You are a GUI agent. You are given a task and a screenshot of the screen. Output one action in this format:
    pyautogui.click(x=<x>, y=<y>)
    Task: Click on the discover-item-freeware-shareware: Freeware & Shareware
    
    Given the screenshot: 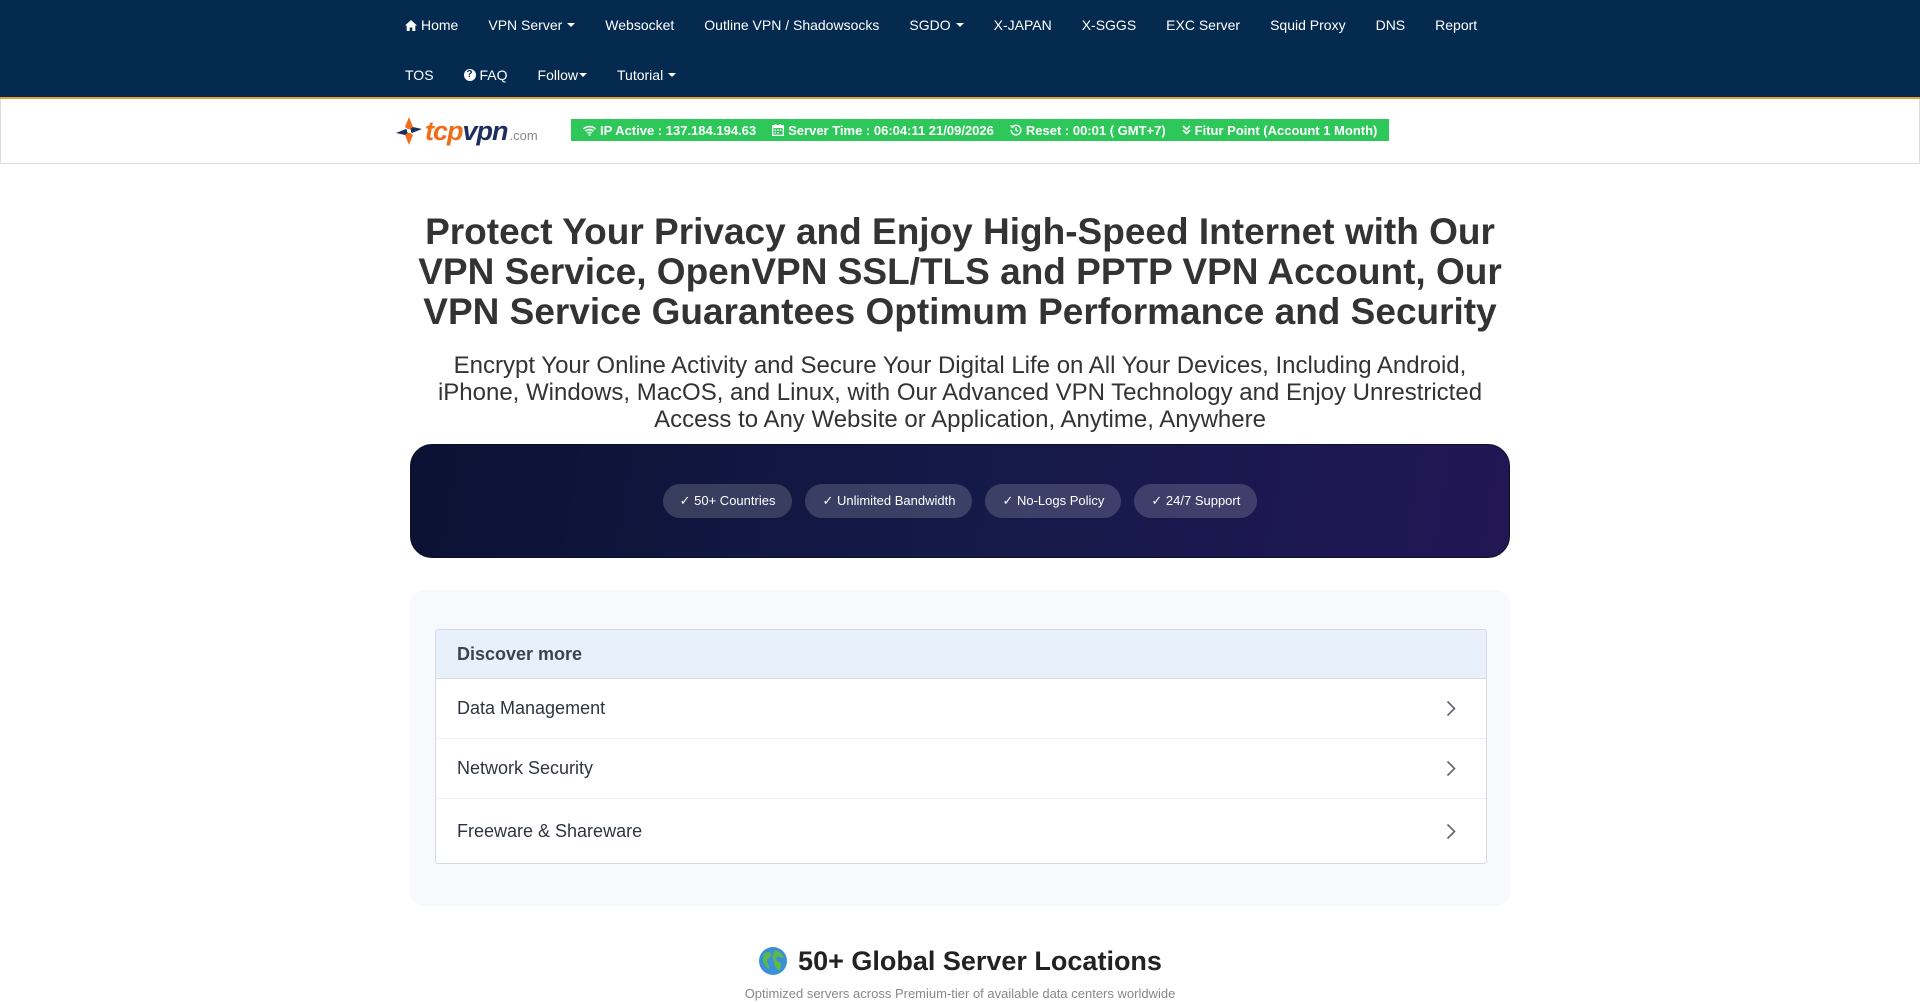 What is the action you would take?
    pyautogui.click(x=961, y=831)
    